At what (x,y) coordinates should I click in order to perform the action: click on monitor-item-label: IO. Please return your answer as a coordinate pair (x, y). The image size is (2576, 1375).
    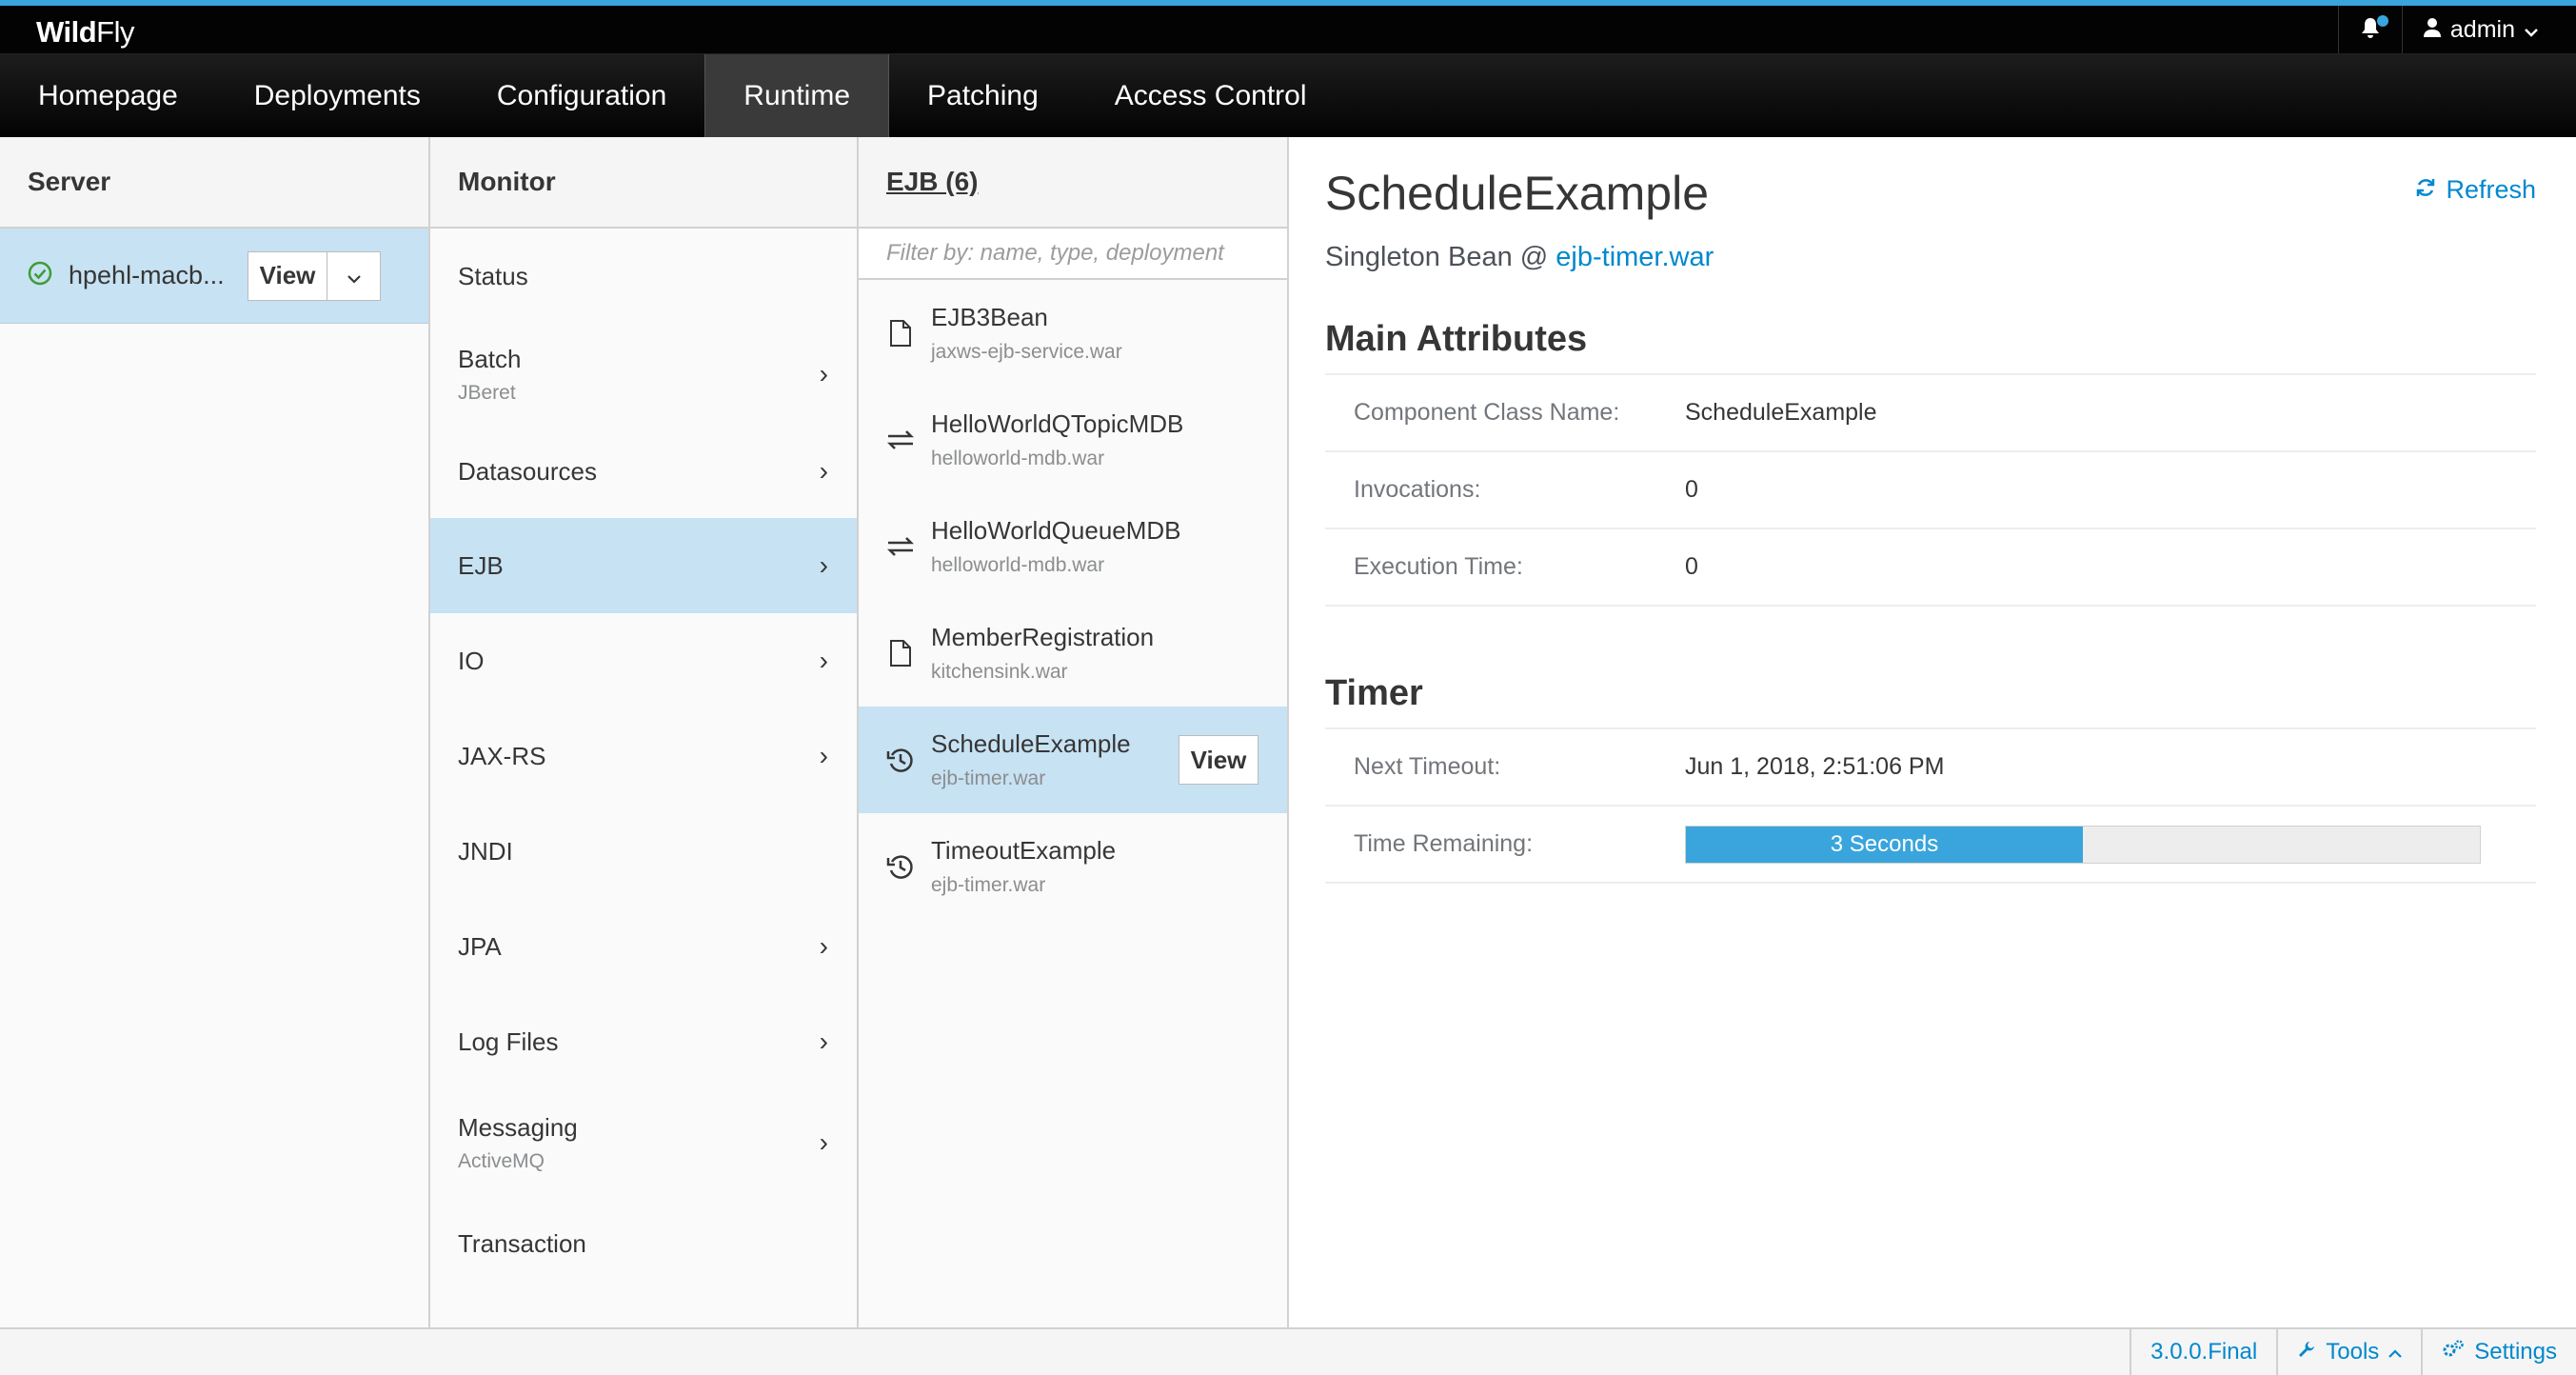
    Looking at the image, I should click on (471, 660).